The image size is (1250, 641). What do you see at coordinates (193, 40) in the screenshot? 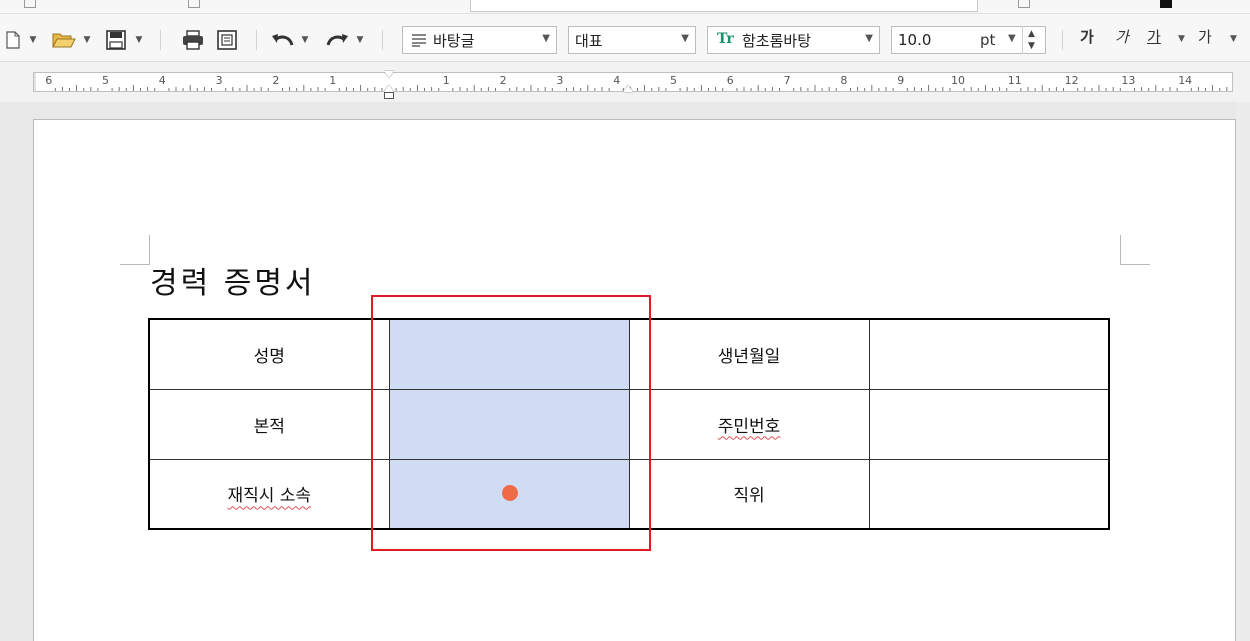
I see `print-icon` at bounding box center [193, 40].